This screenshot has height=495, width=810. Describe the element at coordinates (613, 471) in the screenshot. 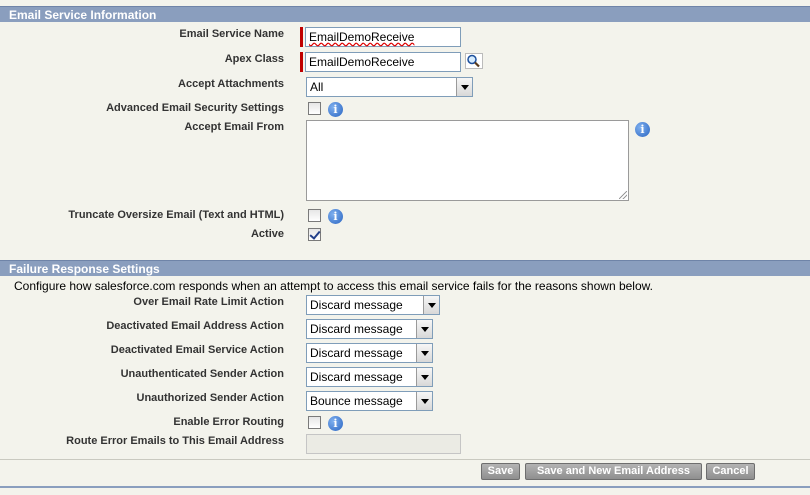

I see `save-and-new-button: Save and New Email Address` at that location.